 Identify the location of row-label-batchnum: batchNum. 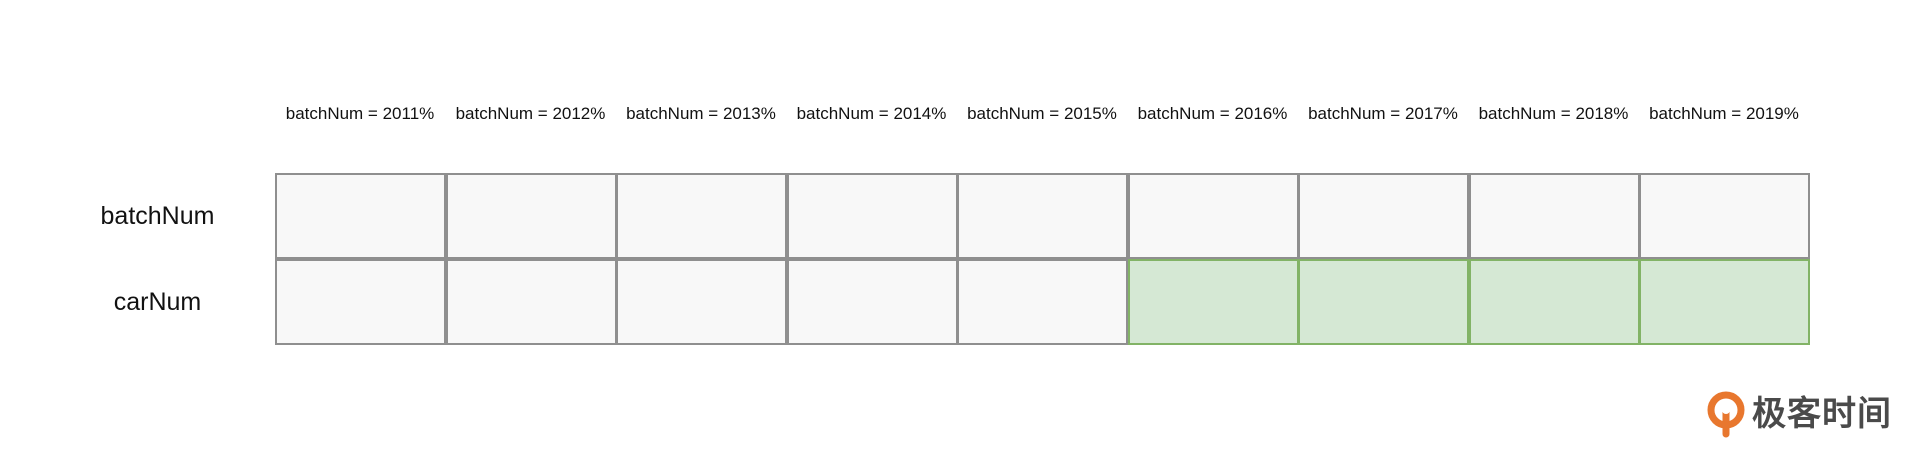
(157, 216).